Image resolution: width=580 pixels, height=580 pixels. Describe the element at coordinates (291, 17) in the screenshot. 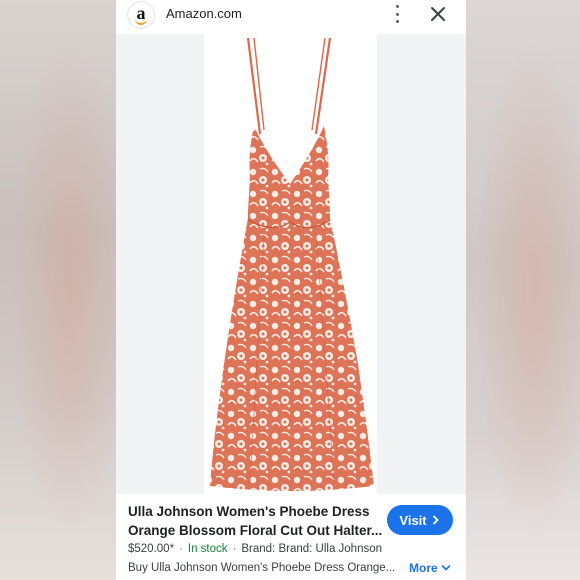

I see `card-header: a Amazon.com` at that location.